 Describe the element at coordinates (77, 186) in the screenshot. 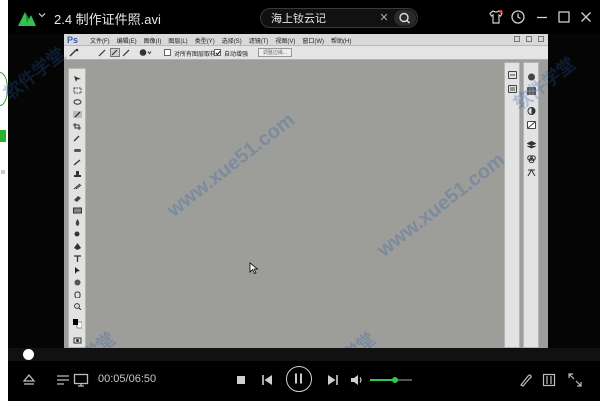

I see `ps-history-brush-tool-icon` at that location.